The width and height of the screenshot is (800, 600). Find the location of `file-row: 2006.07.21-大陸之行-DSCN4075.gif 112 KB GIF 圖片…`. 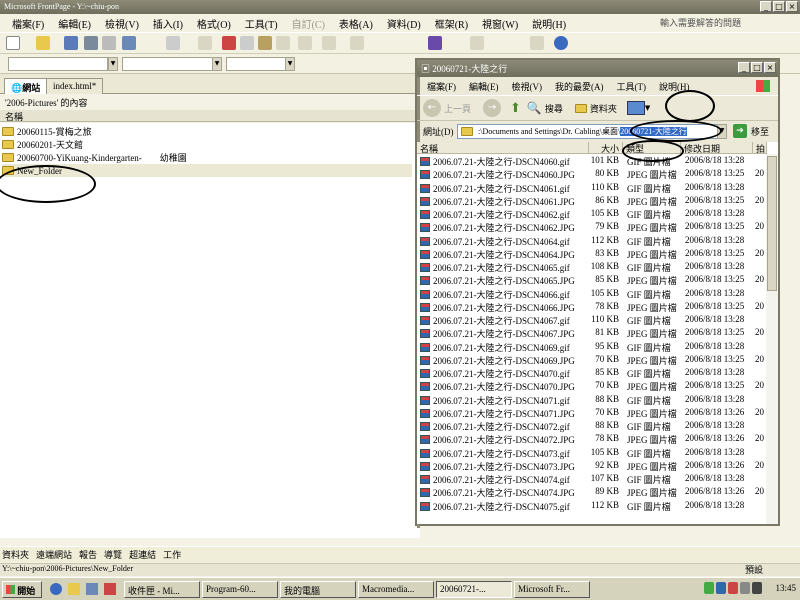

file-row: 2006.07.21-大陸之行-DSCN4075.gif 112 KB GIF 圖片… is located at coordinates (597, 506).